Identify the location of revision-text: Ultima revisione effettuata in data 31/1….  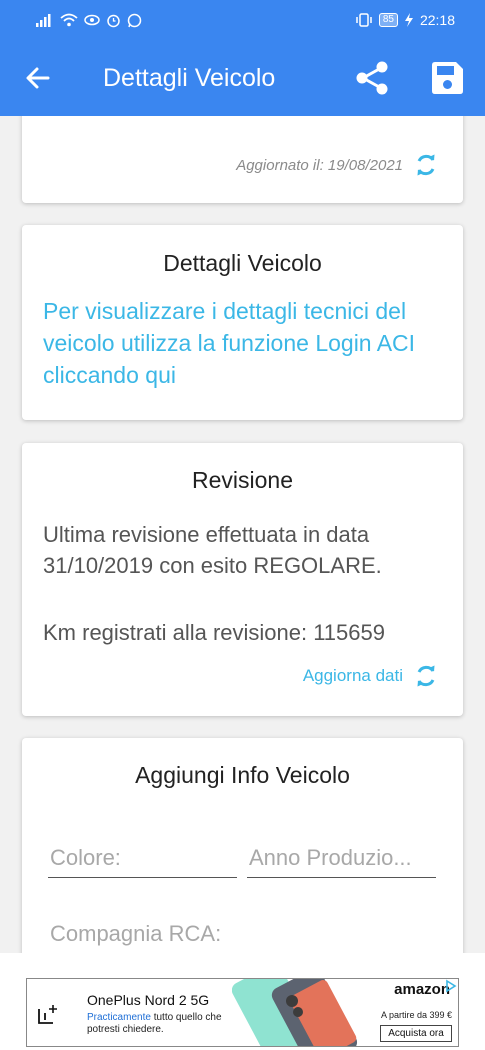
(212, 550).